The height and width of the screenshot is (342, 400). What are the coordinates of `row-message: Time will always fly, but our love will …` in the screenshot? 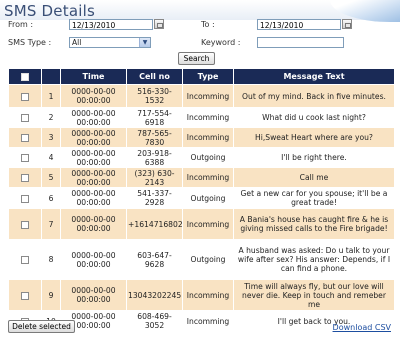 It's located at (314, 295).